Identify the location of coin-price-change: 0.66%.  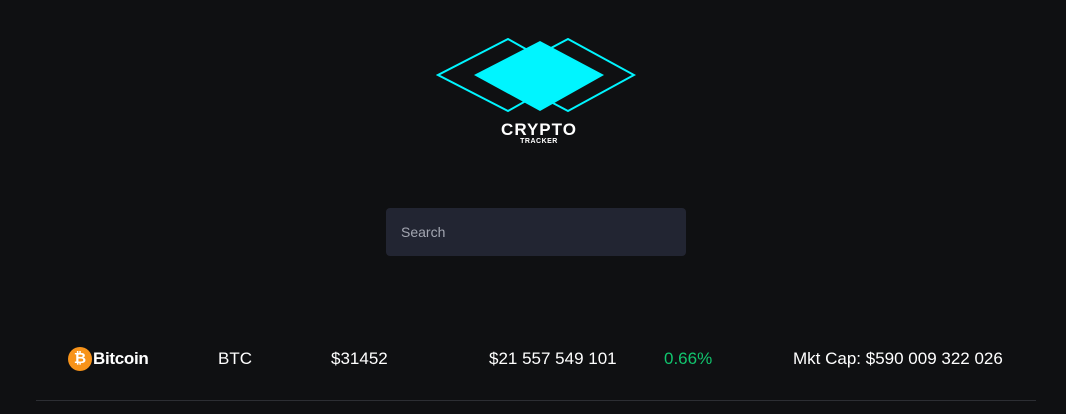
(688, 358).